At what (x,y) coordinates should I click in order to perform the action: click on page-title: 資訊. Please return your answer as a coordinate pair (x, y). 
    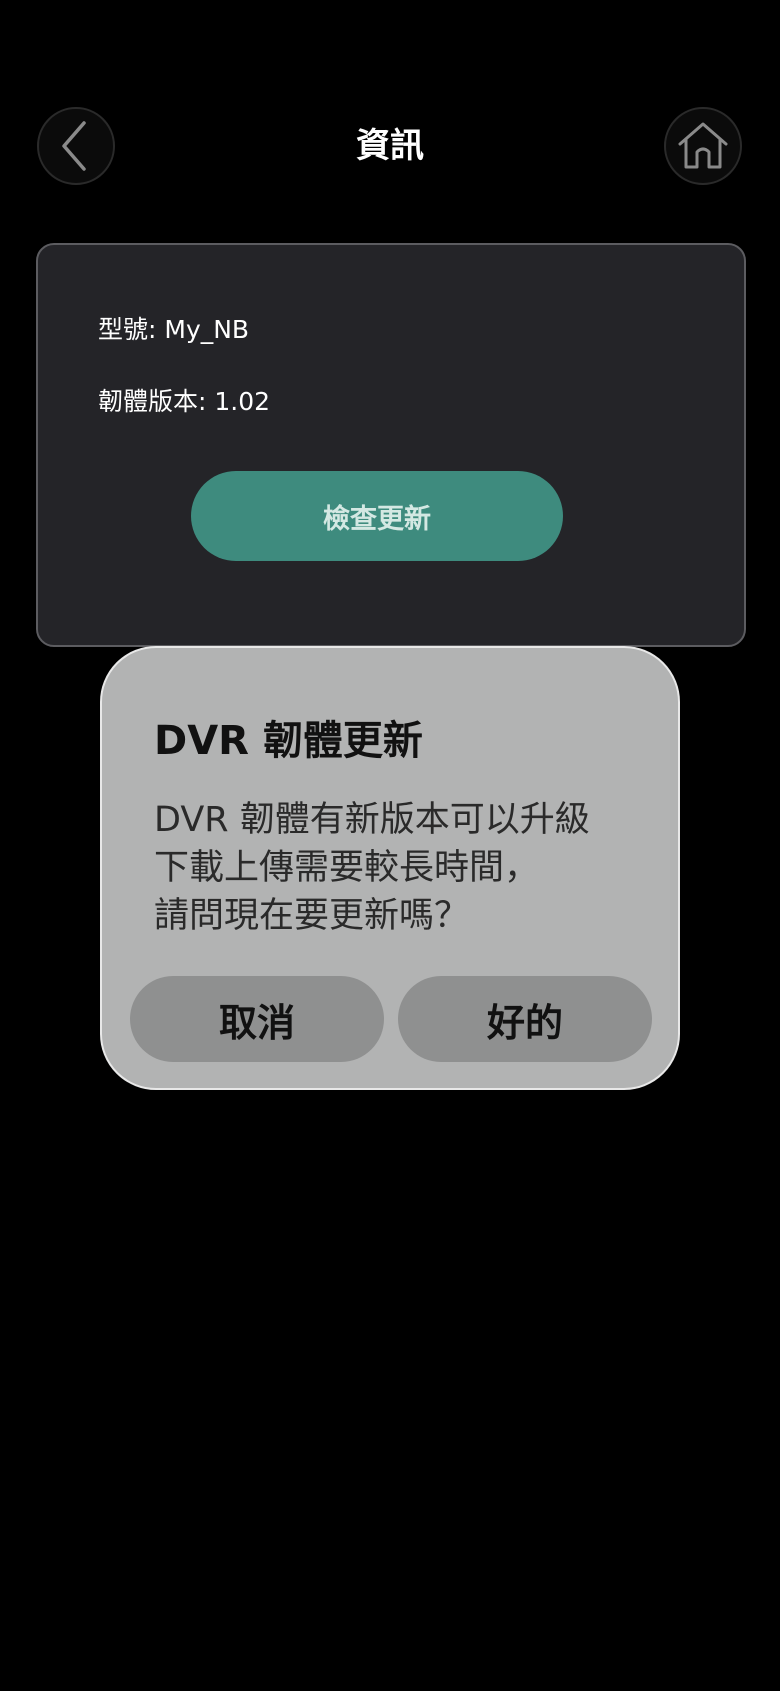
    Looking at the image, I should click on (390, 146).